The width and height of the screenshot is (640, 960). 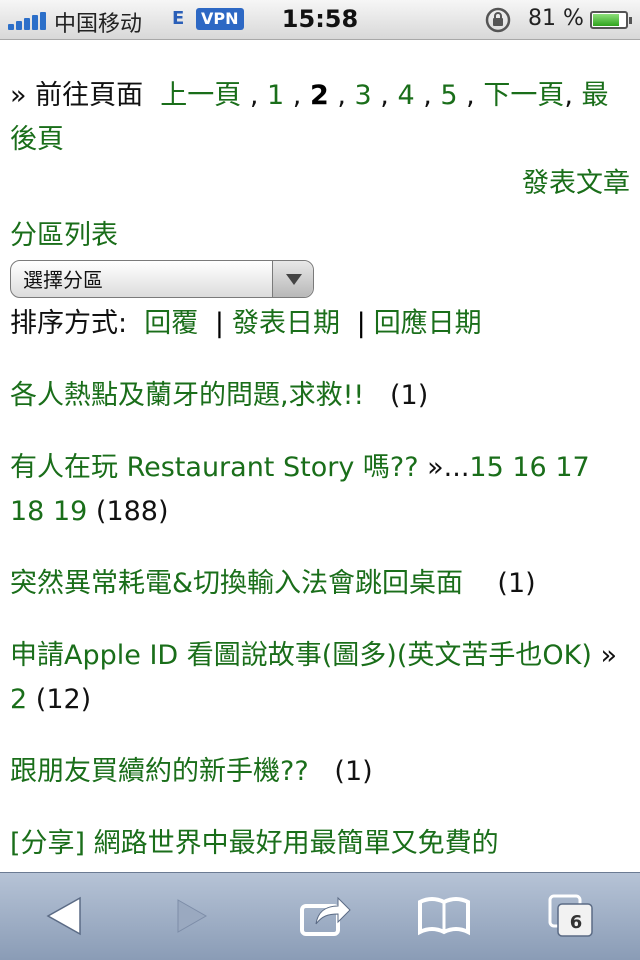 I want to click on chevron-down-icon, so click(x=292, y=279).